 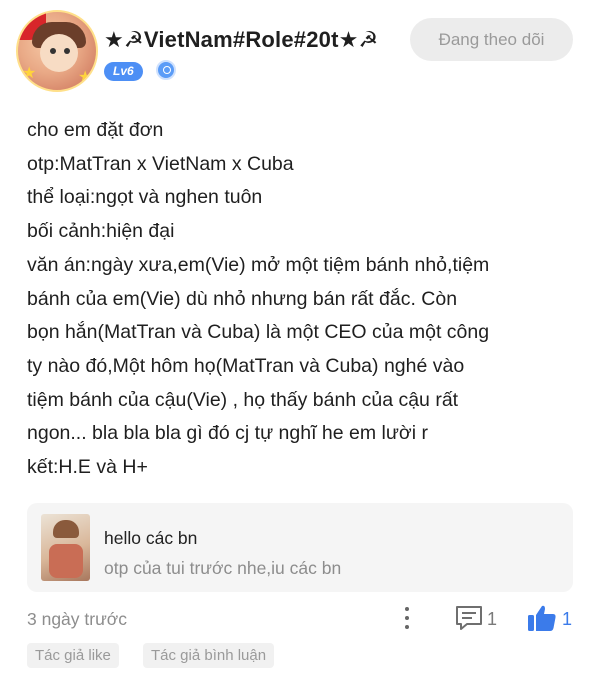 I want to click on post-line: otp:MatTran x VietNam x Cuba, so click(x=160, y=163).